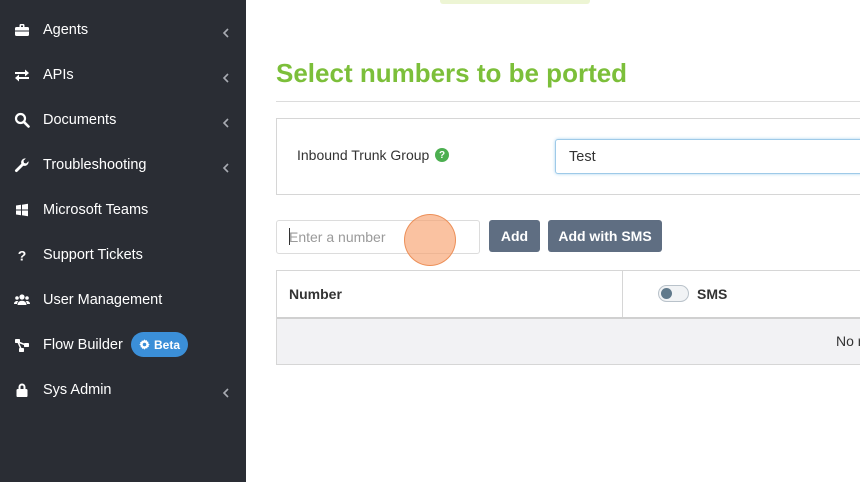  I want to click on sidebar-item-documents: Documents, so click(123, 119).